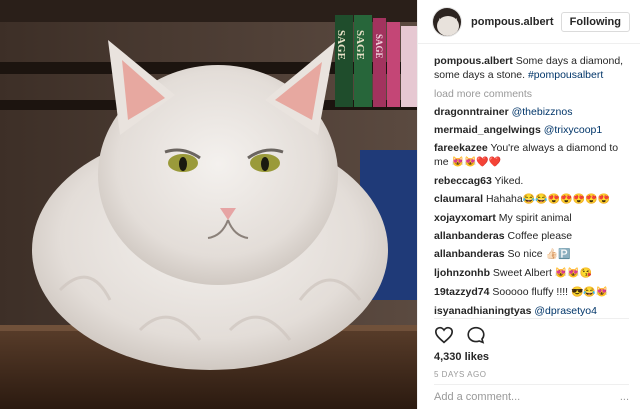 The height and width of the screenshot is (409, 640). Describe the element at coordinates (473, 61) in the screenshot. I see `caption-username: pompous.albert` at that location.